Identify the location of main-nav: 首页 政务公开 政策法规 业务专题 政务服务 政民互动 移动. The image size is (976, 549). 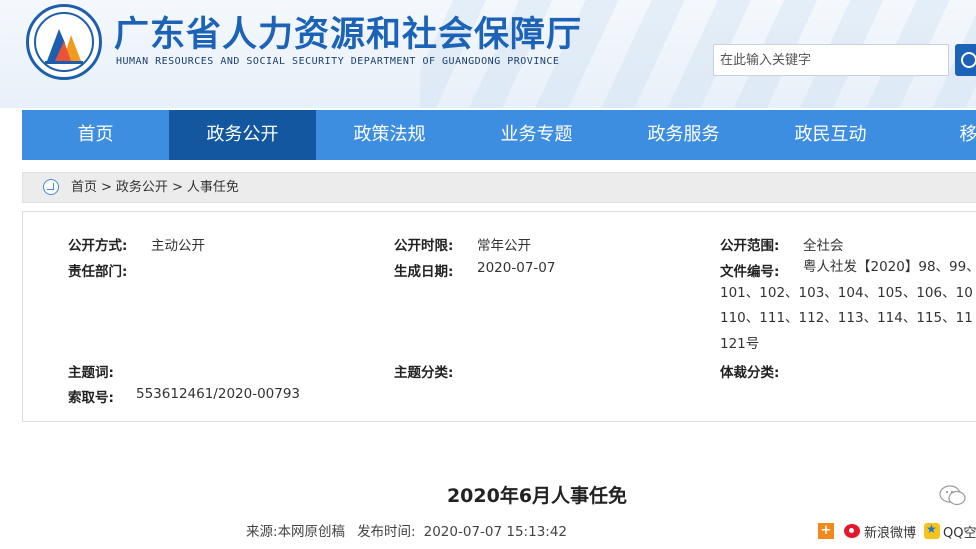
(499, 135).